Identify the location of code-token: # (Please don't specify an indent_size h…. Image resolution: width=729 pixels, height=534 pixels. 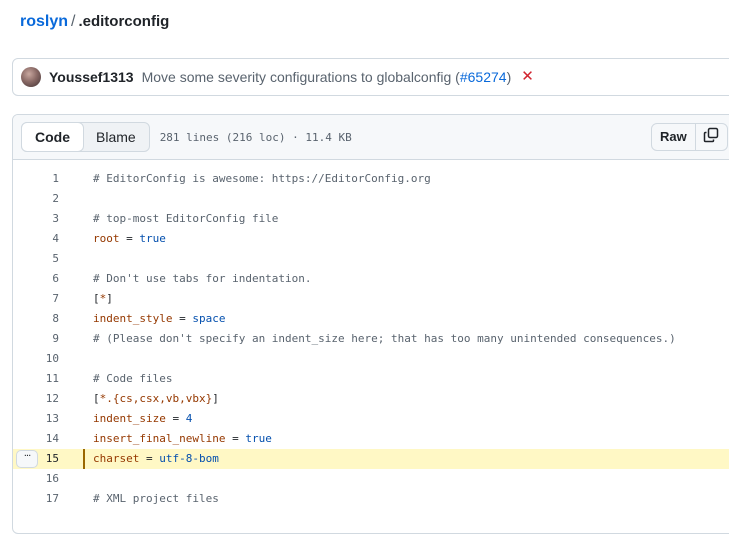
(384, 338).